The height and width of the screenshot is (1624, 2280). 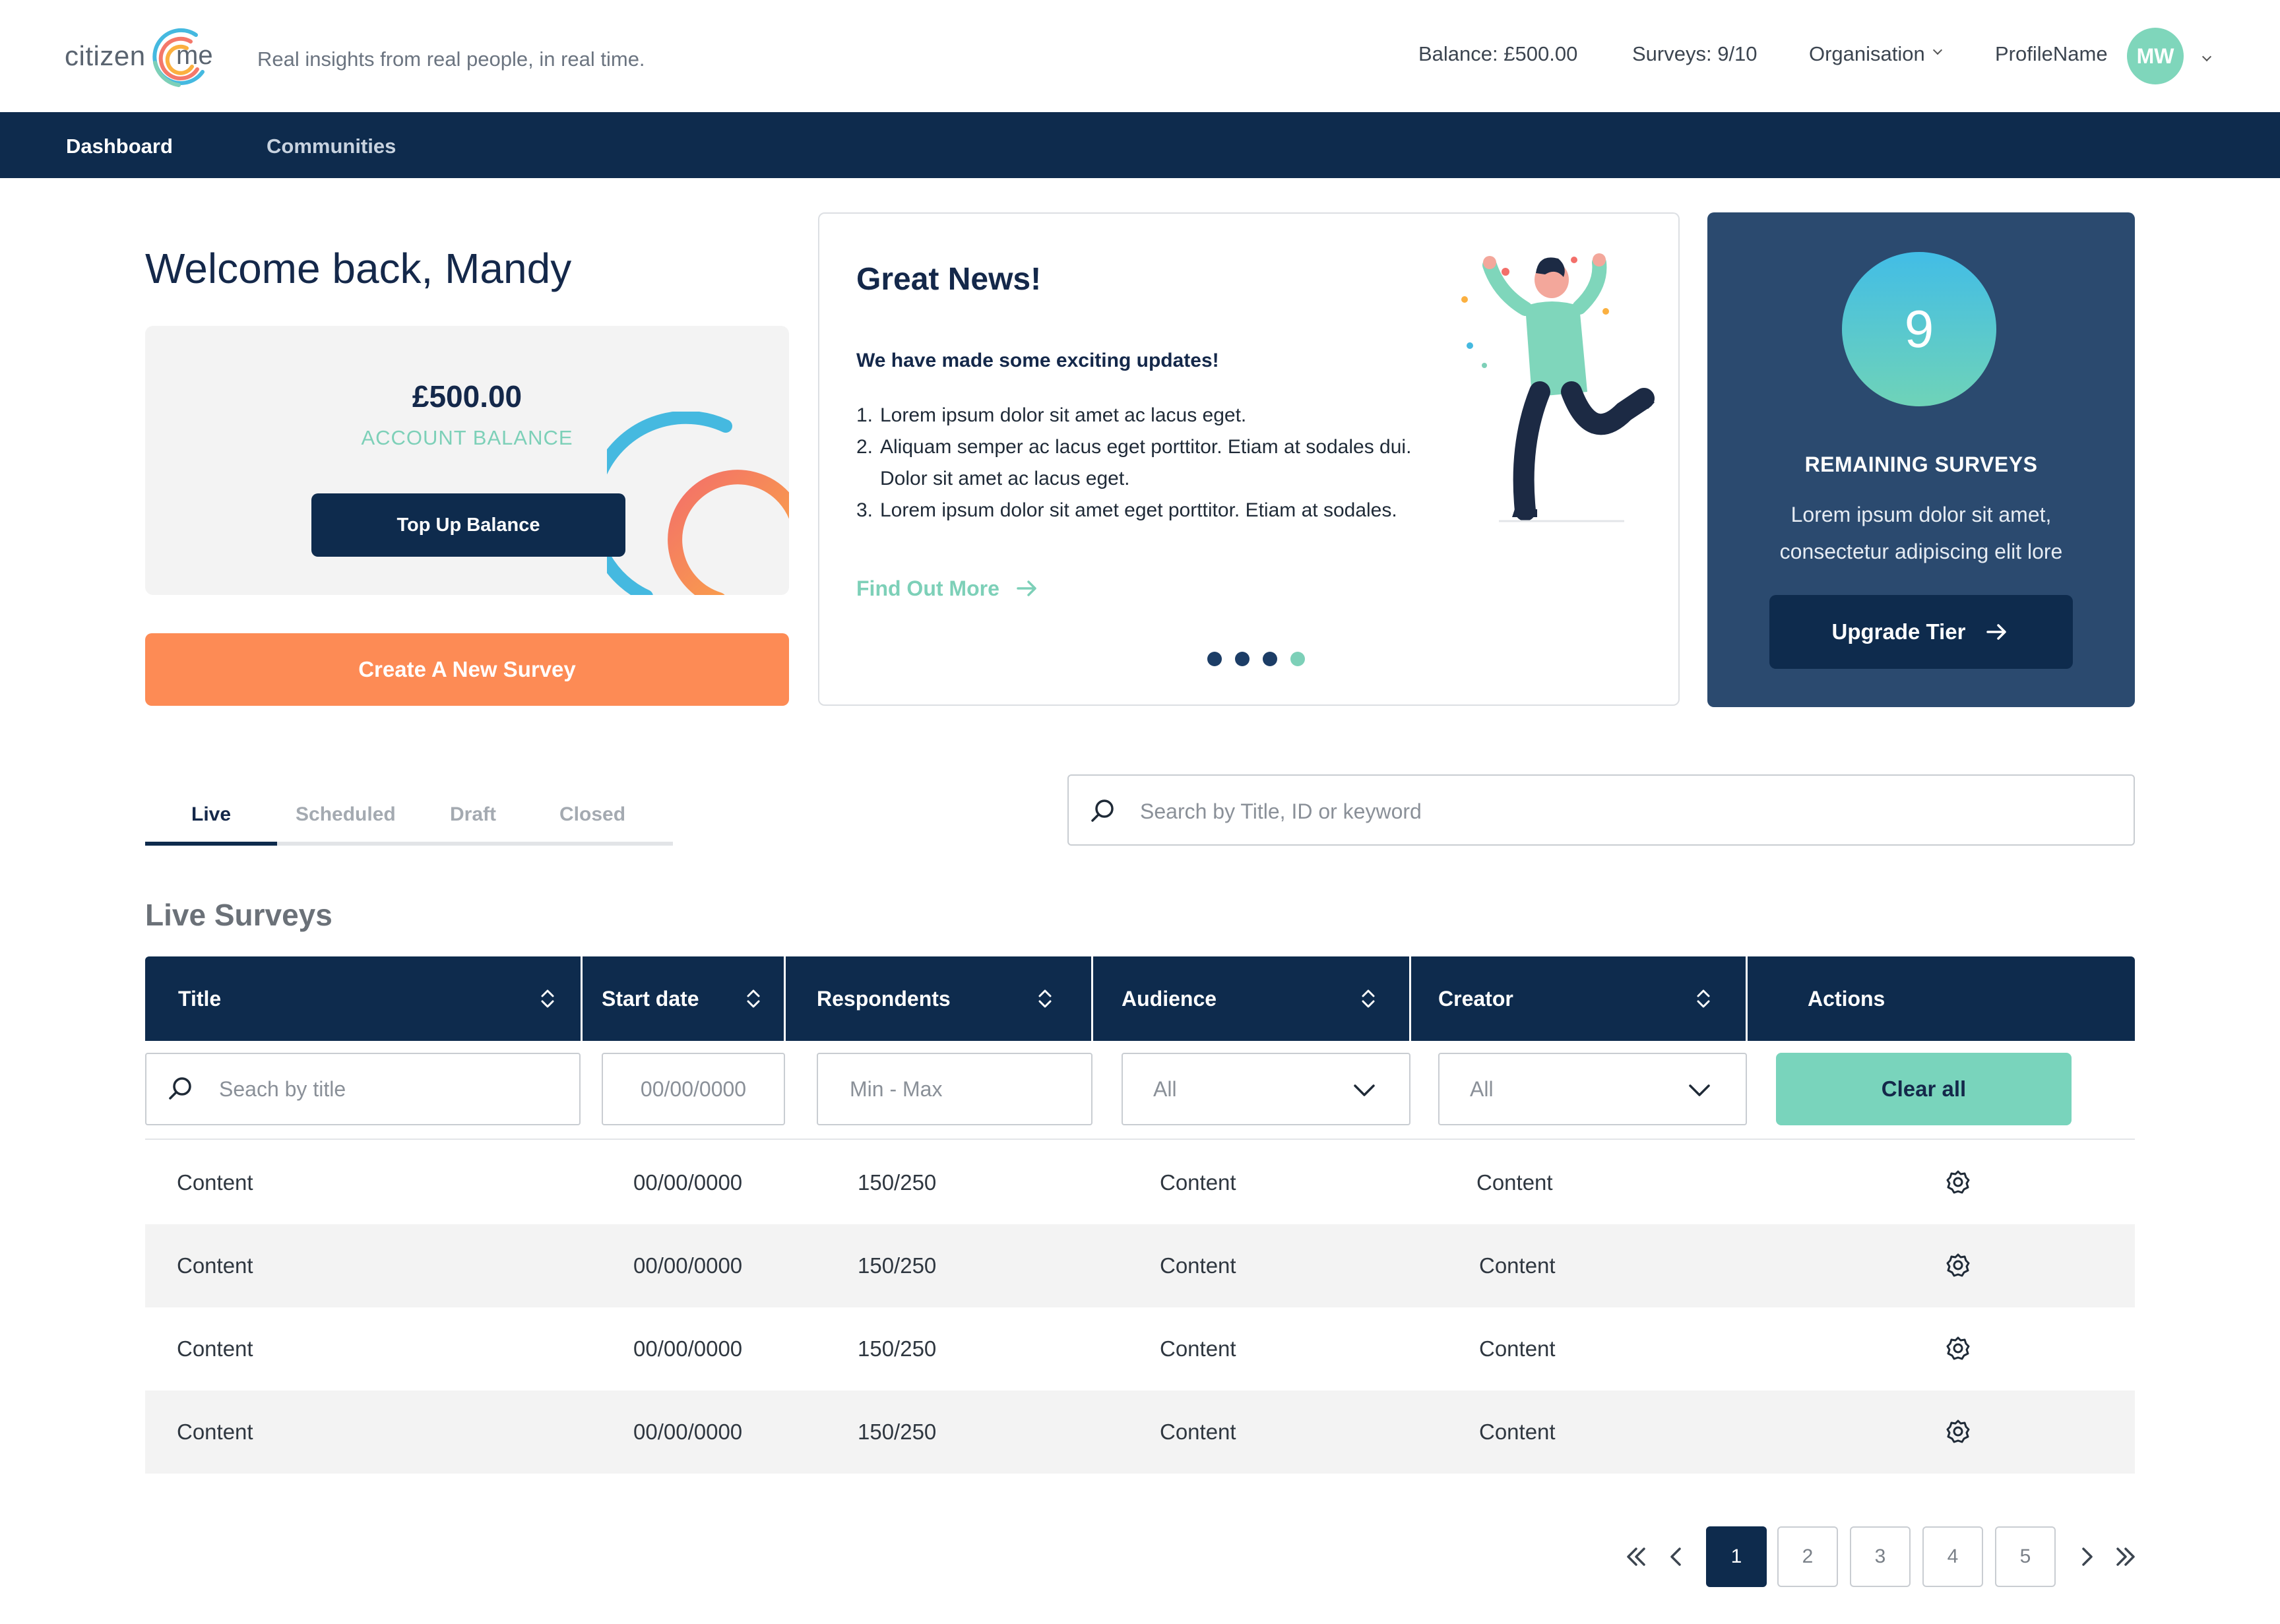 What do you see at coordinates (331, 146) in the screenshot?
I see `nav-item-communities: Communities` at bounding box center [331, 146].